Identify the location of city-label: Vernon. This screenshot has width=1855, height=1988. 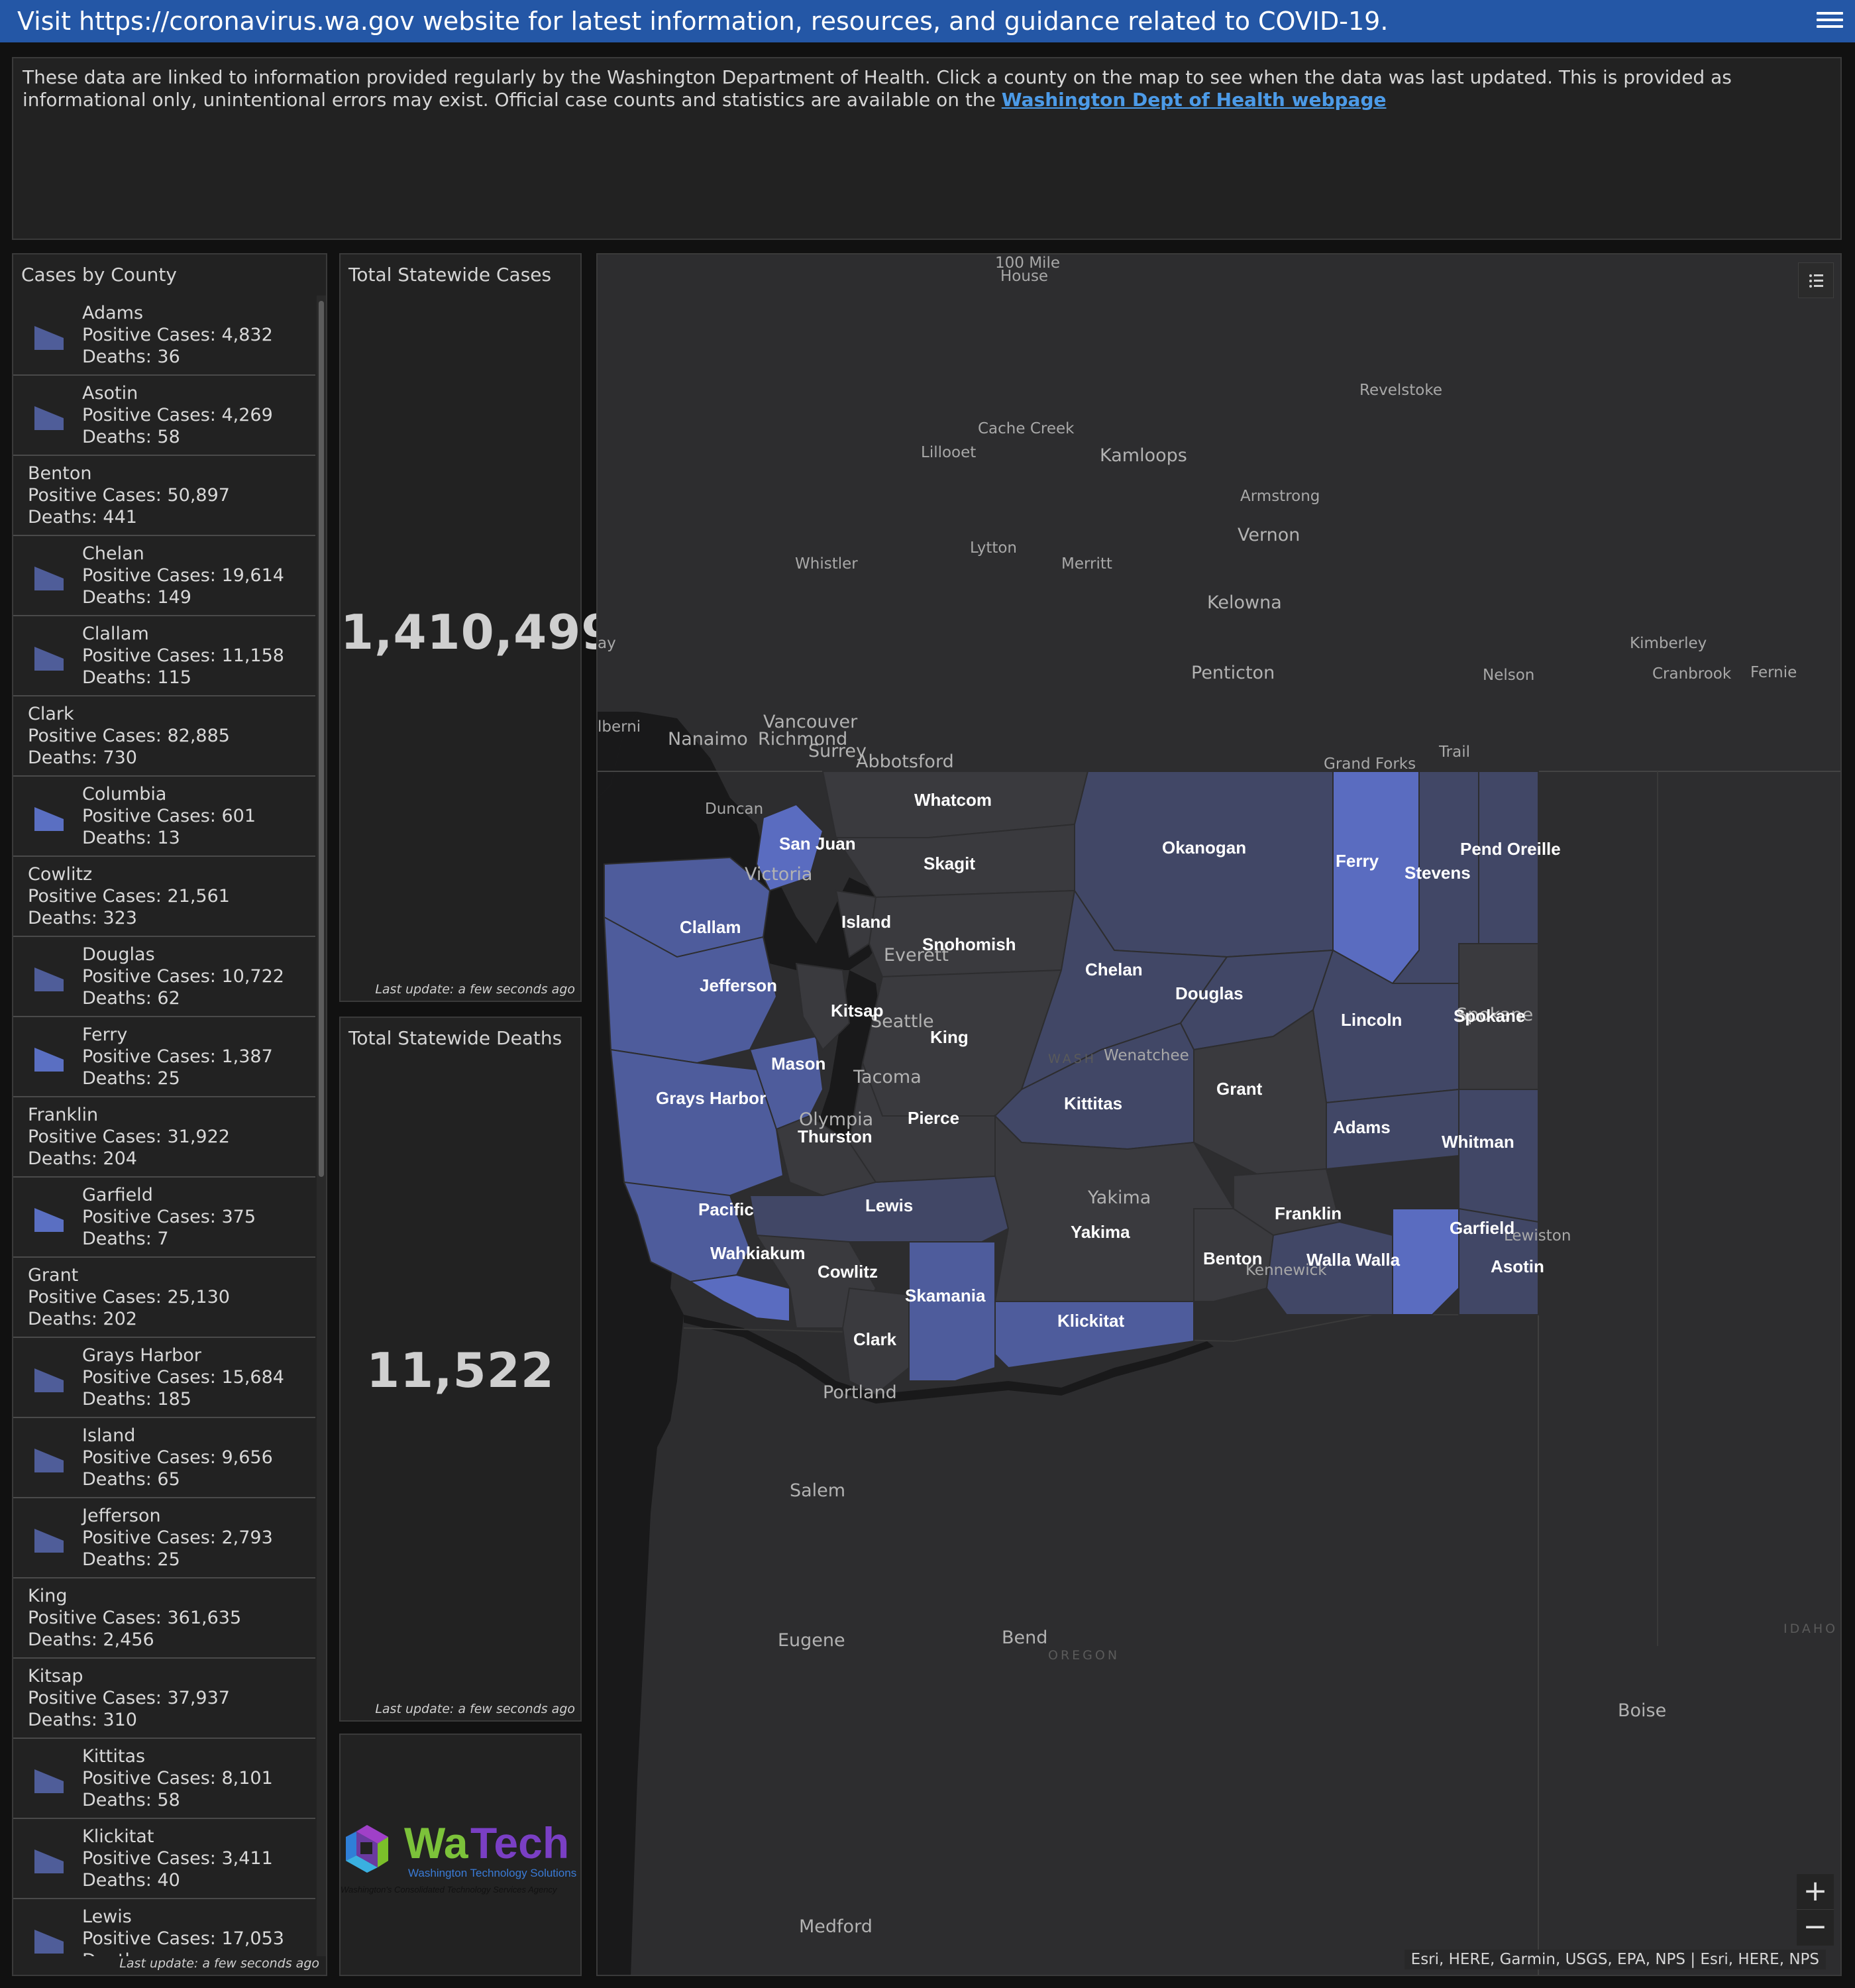
(1269, 535).